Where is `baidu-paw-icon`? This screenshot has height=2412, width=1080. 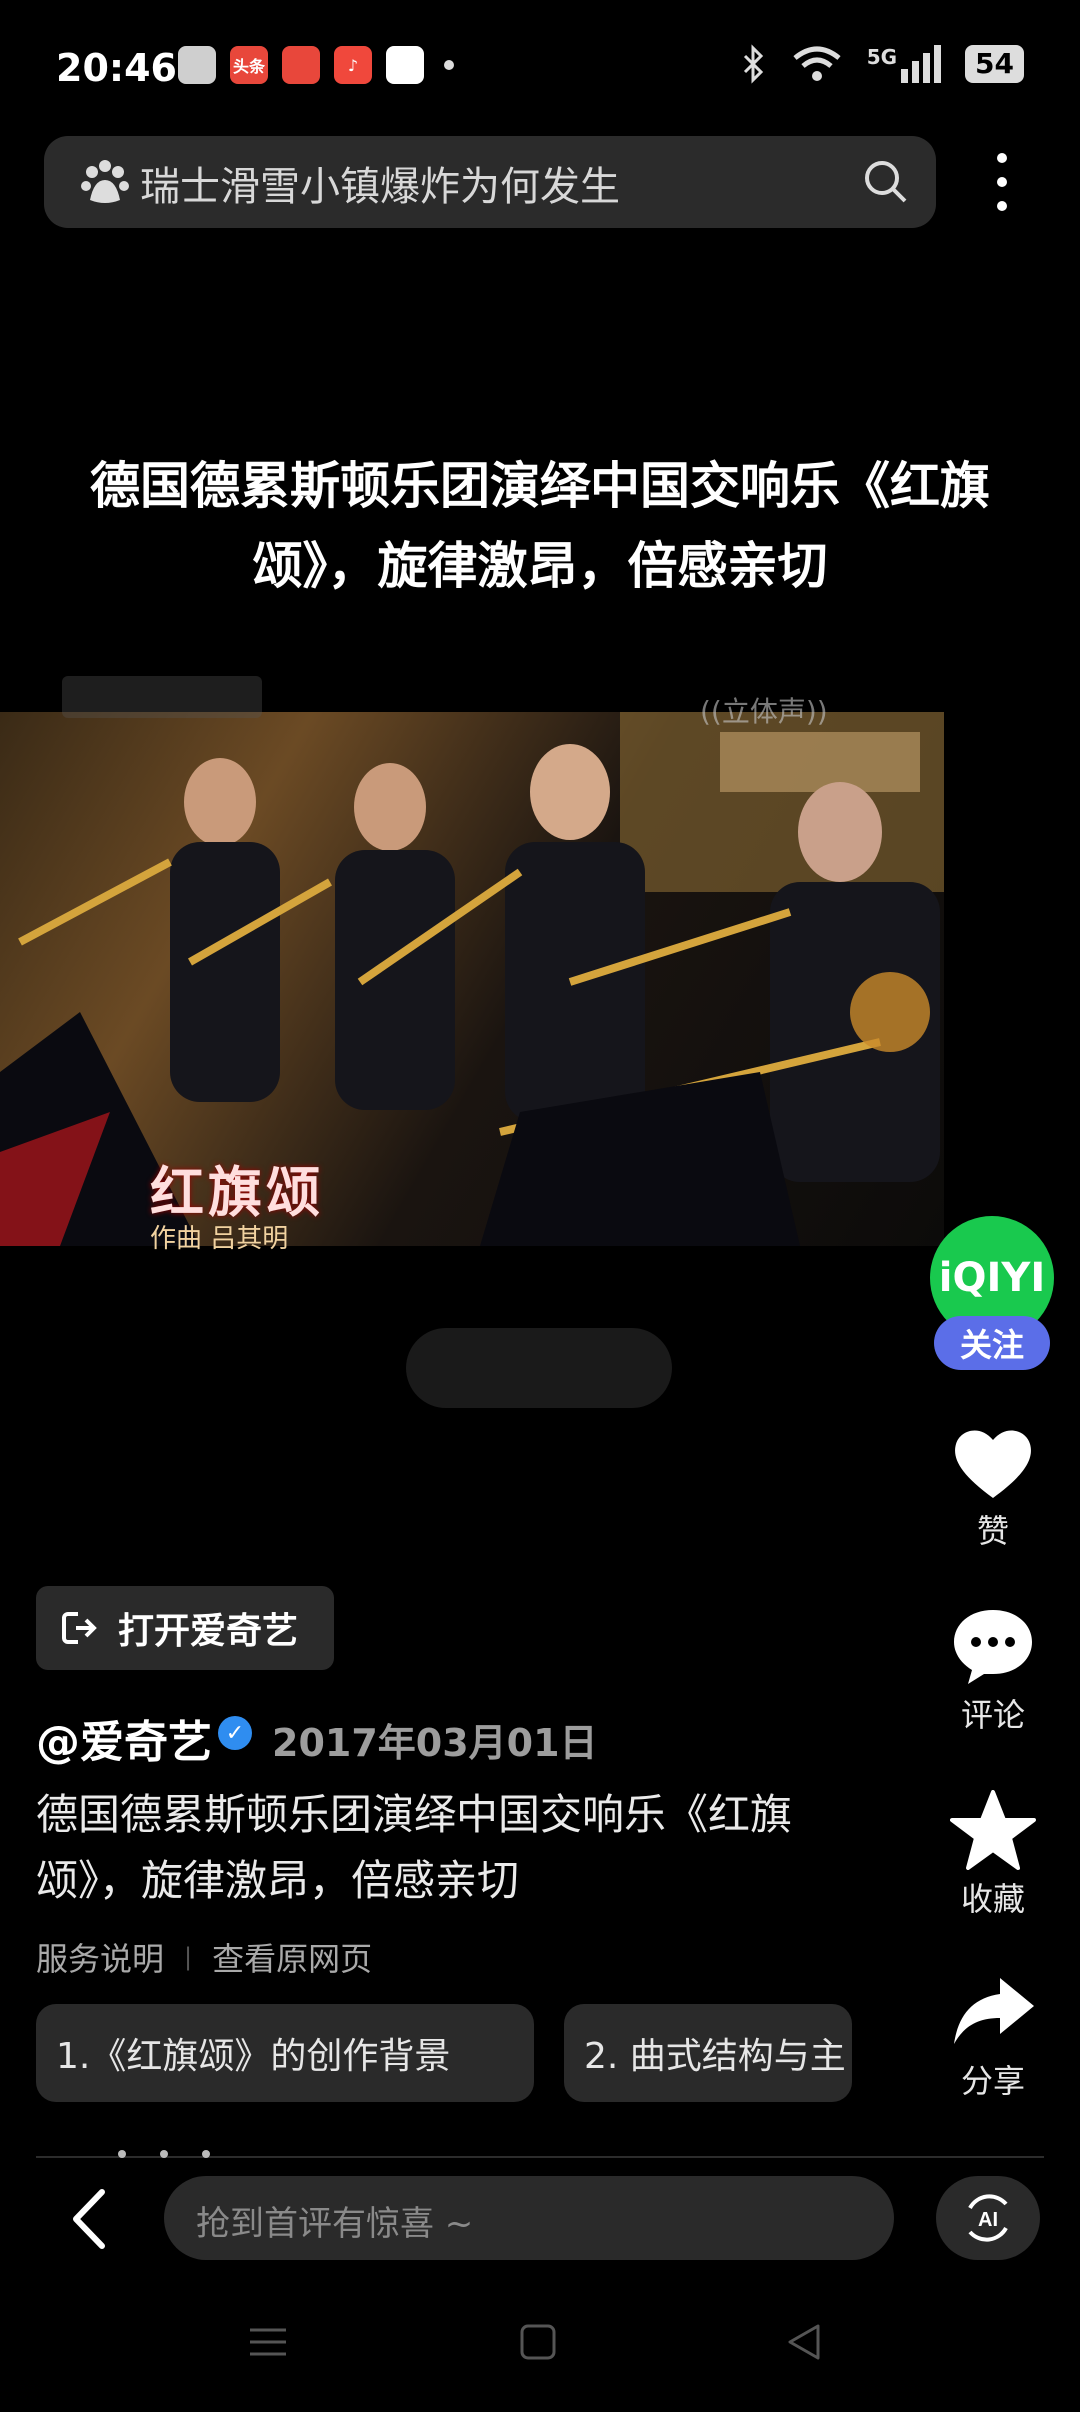
baidu-paw-icon is located at coordinates (105, 181).